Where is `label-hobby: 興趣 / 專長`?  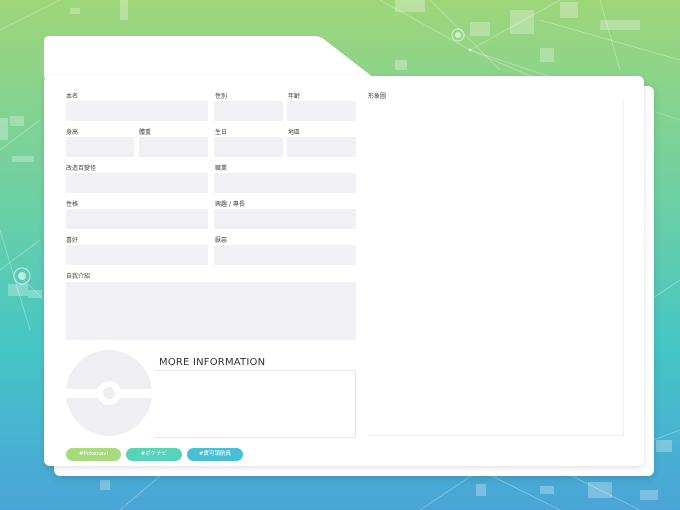
label-hobby: 興趣 / 專長 is located at coordinates (230, 204).